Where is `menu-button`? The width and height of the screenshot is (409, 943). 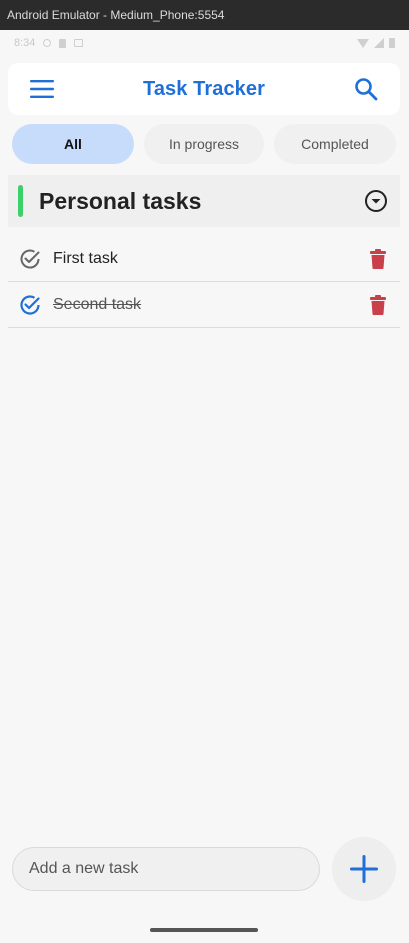
menu-button is located at coordinates (42, 89).